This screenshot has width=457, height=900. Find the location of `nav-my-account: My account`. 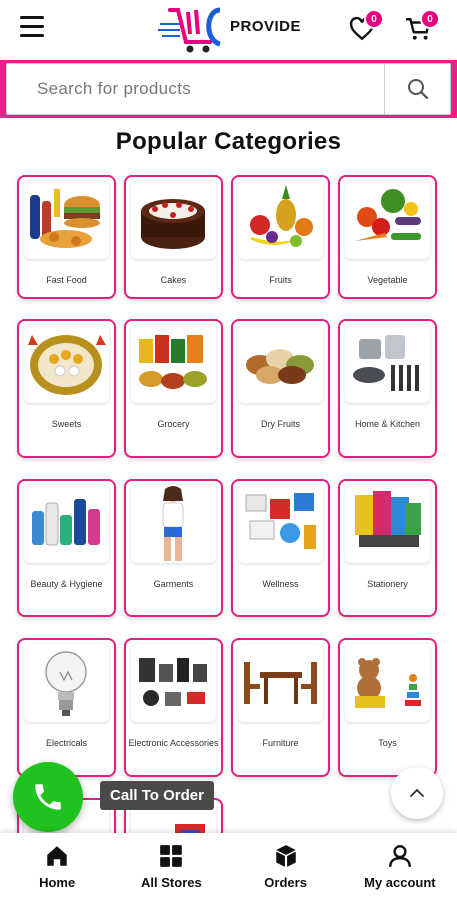

nav-my-account: My account is located at coordinates (400, 866).